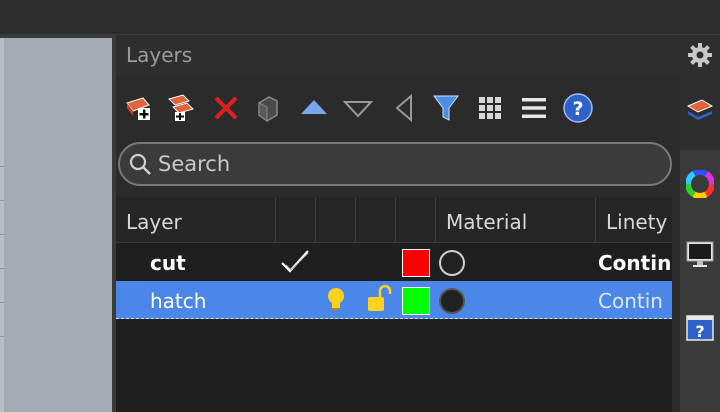  I want to click on gear-icon, so click(700, 55).